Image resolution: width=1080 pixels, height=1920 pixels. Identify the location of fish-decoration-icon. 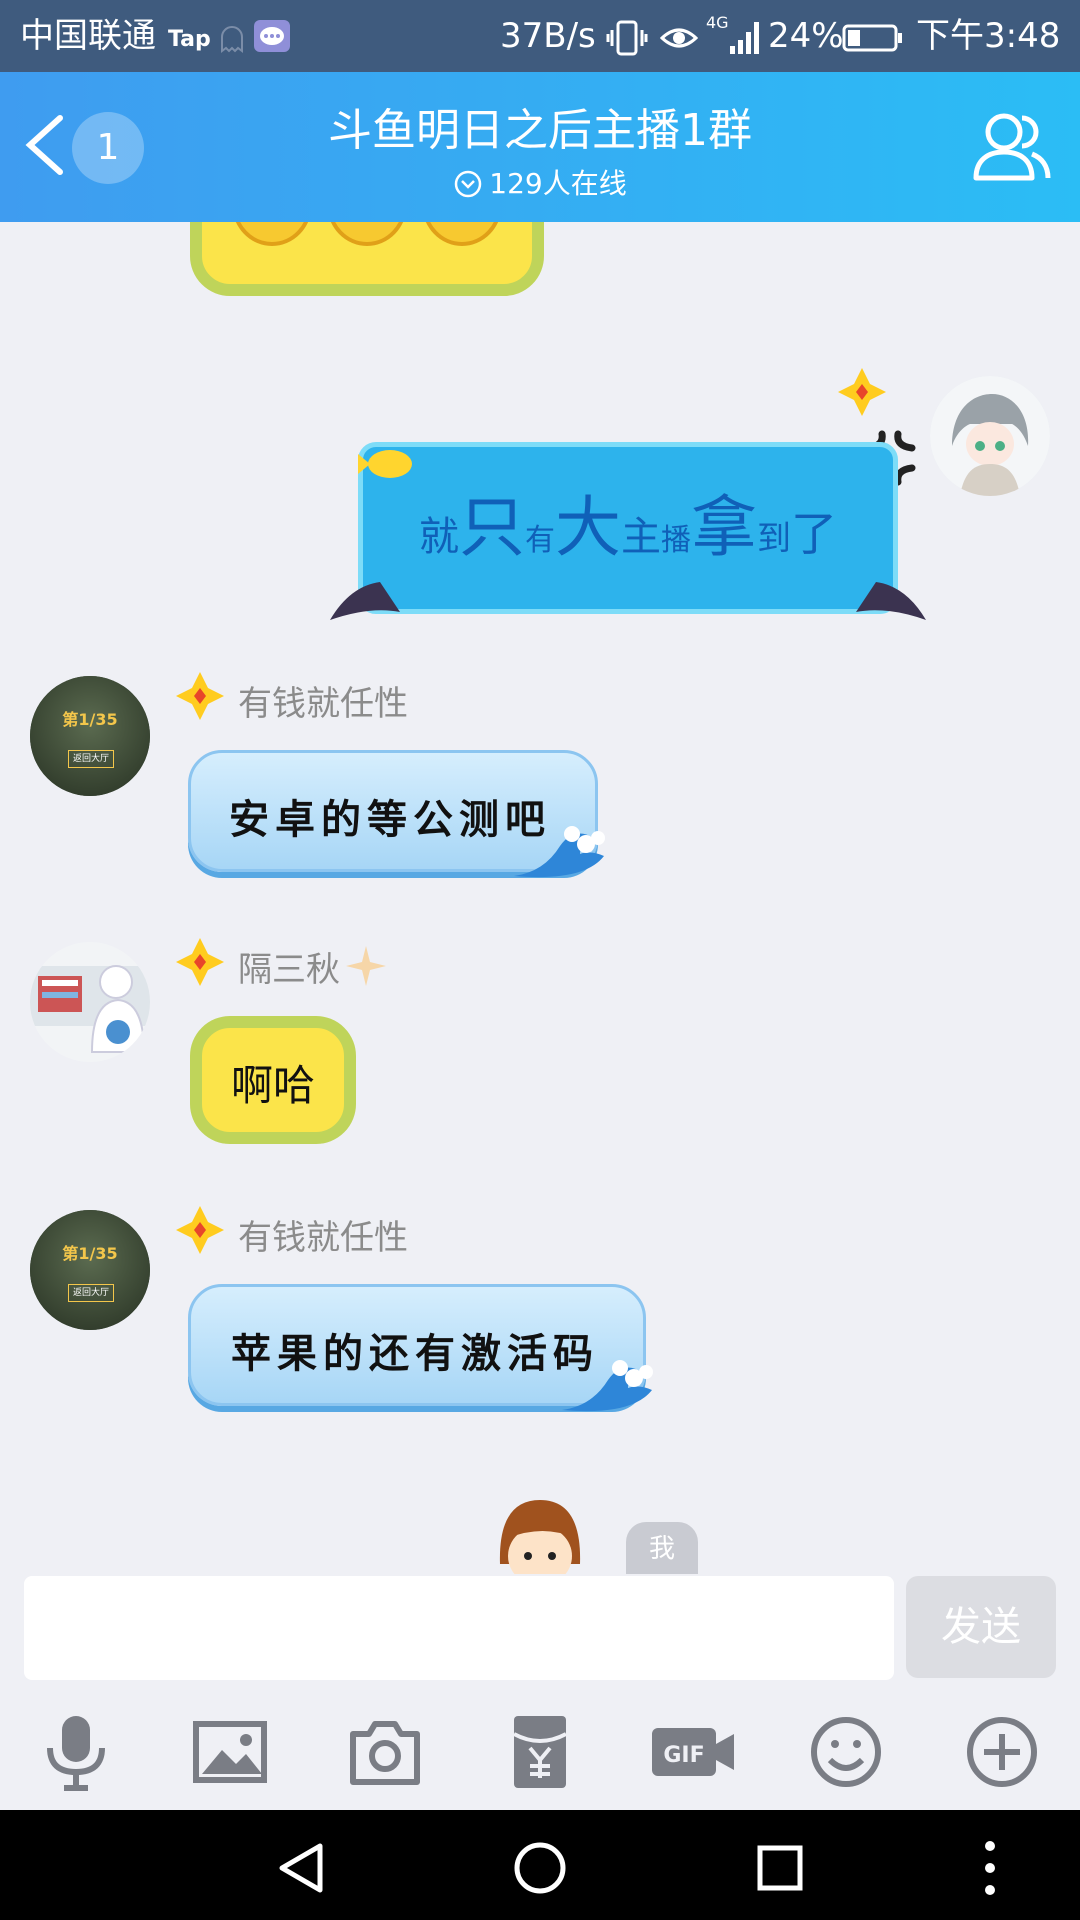
(387, 464).